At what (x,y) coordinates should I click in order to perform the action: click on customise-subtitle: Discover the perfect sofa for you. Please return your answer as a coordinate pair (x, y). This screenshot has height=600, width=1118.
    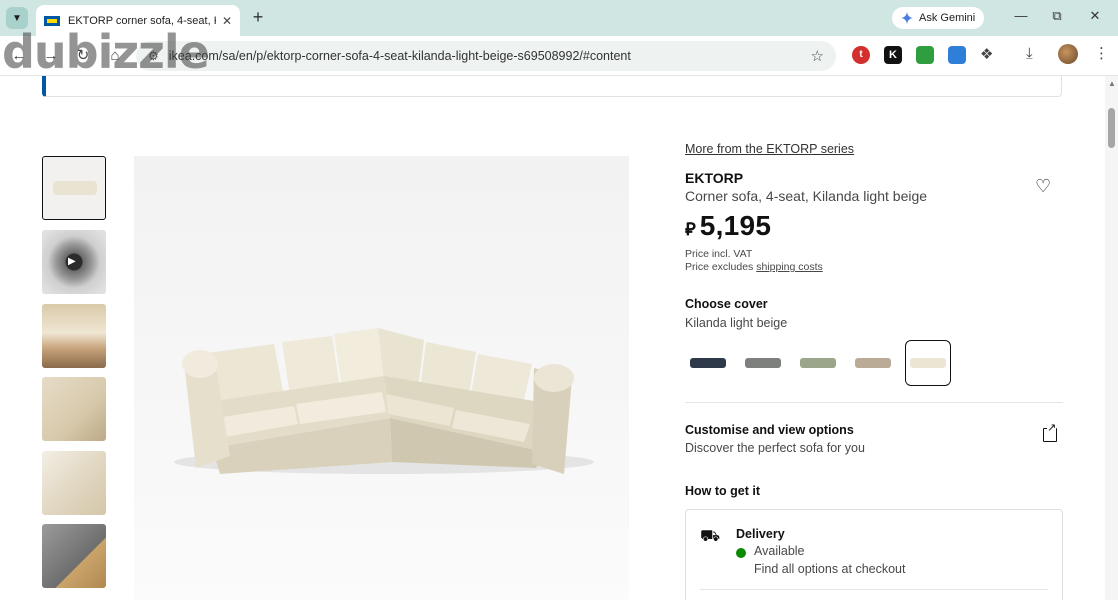
    Looking at the image, I should click on (775, 448).